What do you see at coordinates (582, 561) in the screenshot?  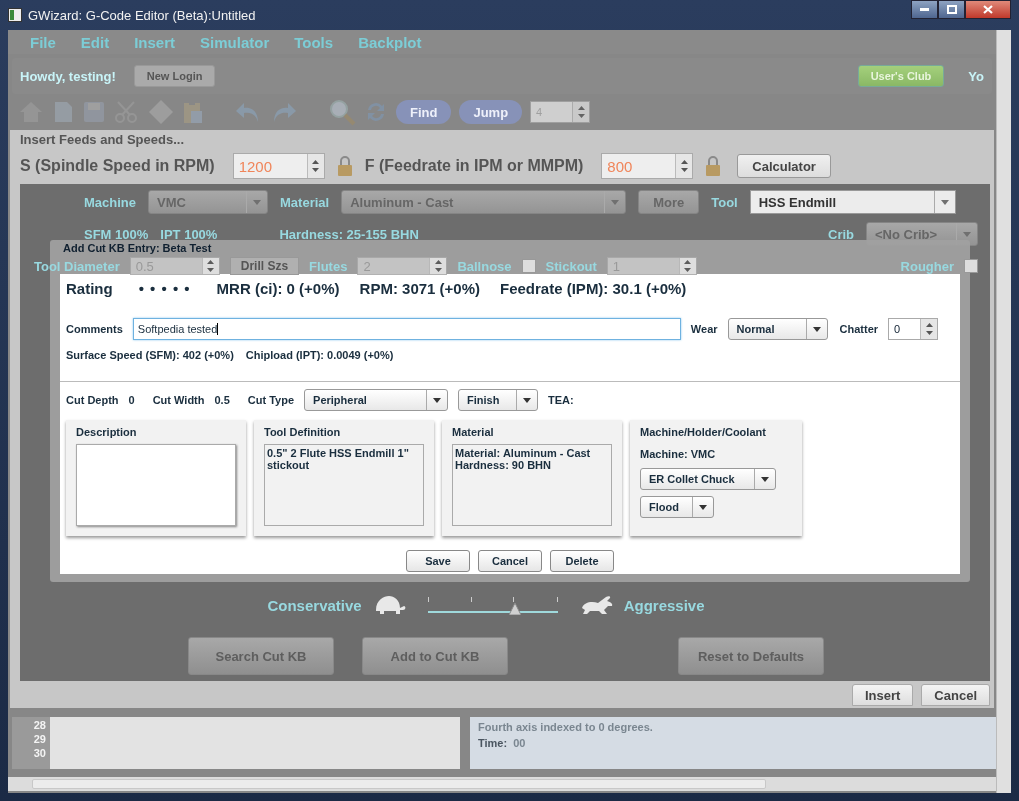 I see `dialog-button: Delete` at bounding box center [582, 561].